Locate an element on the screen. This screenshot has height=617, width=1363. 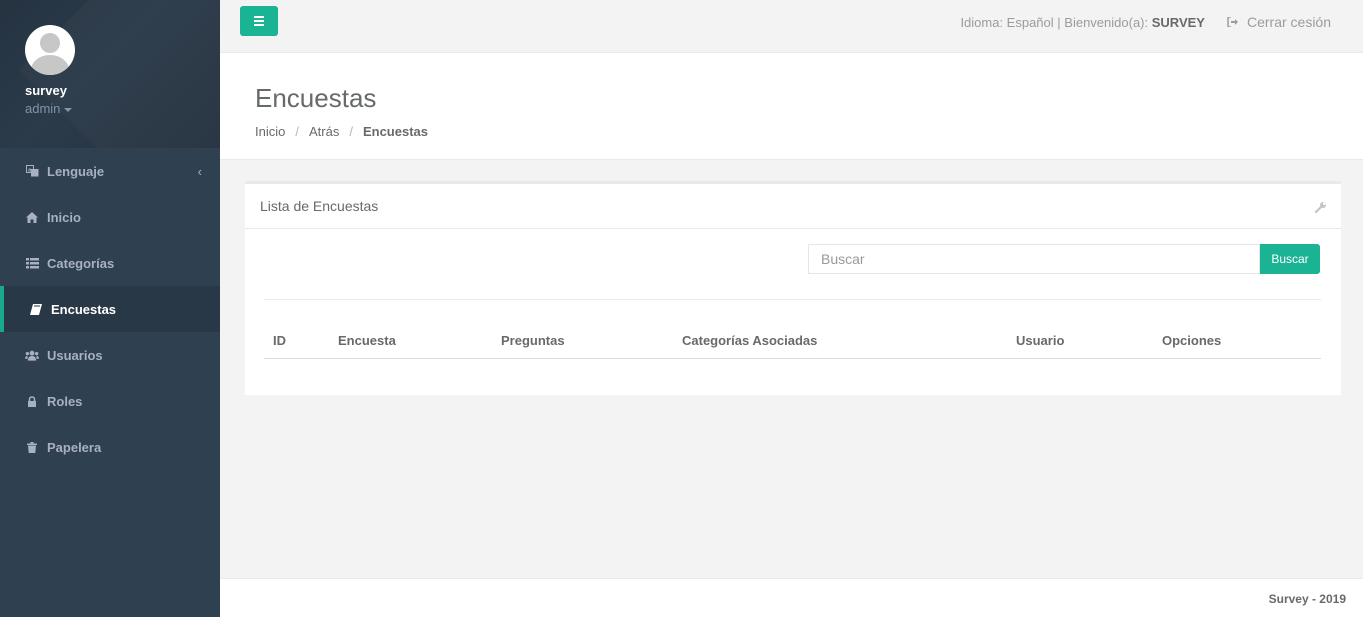
home-icon is located at coordinates (32, 217).